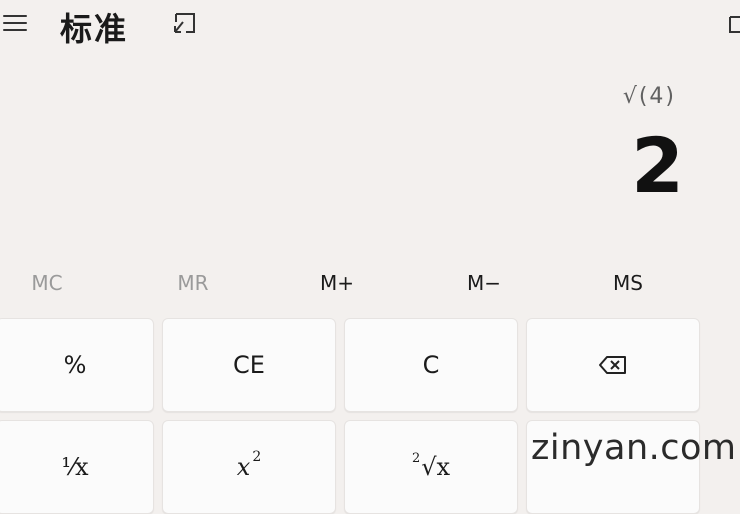  Describe the element at coordinates (370, 26) in the screenshot. I see `title-bar: 标准` at that location.